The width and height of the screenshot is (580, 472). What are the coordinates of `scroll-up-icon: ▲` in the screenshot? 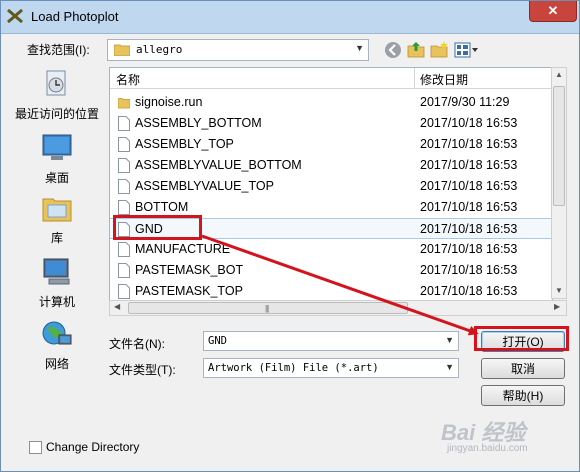 It's located at (559, 74).